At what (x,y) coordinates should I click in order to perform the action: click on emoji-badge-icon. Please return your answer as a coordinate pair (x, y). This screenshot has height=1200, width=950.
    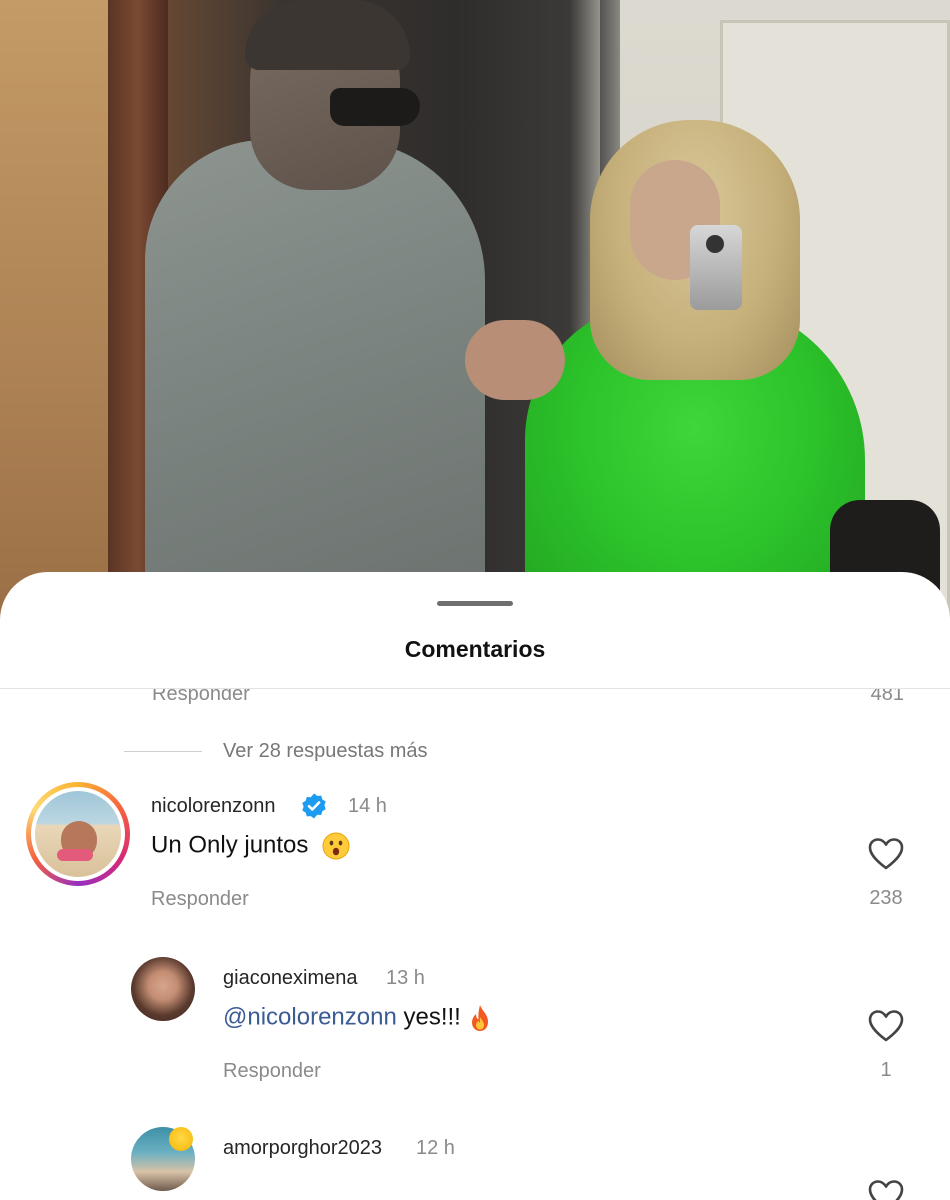
    Looking at the image, I should click on (181, 1139).